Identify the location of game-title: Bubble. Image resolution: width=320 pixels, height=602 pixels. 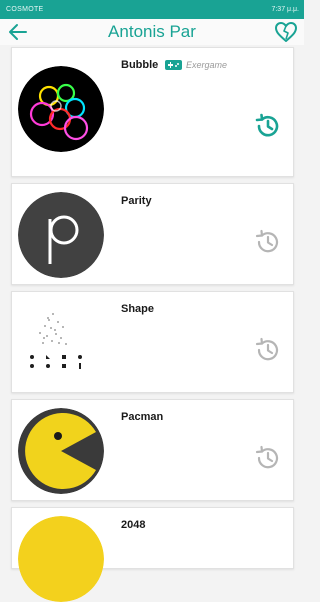
(140, 65).